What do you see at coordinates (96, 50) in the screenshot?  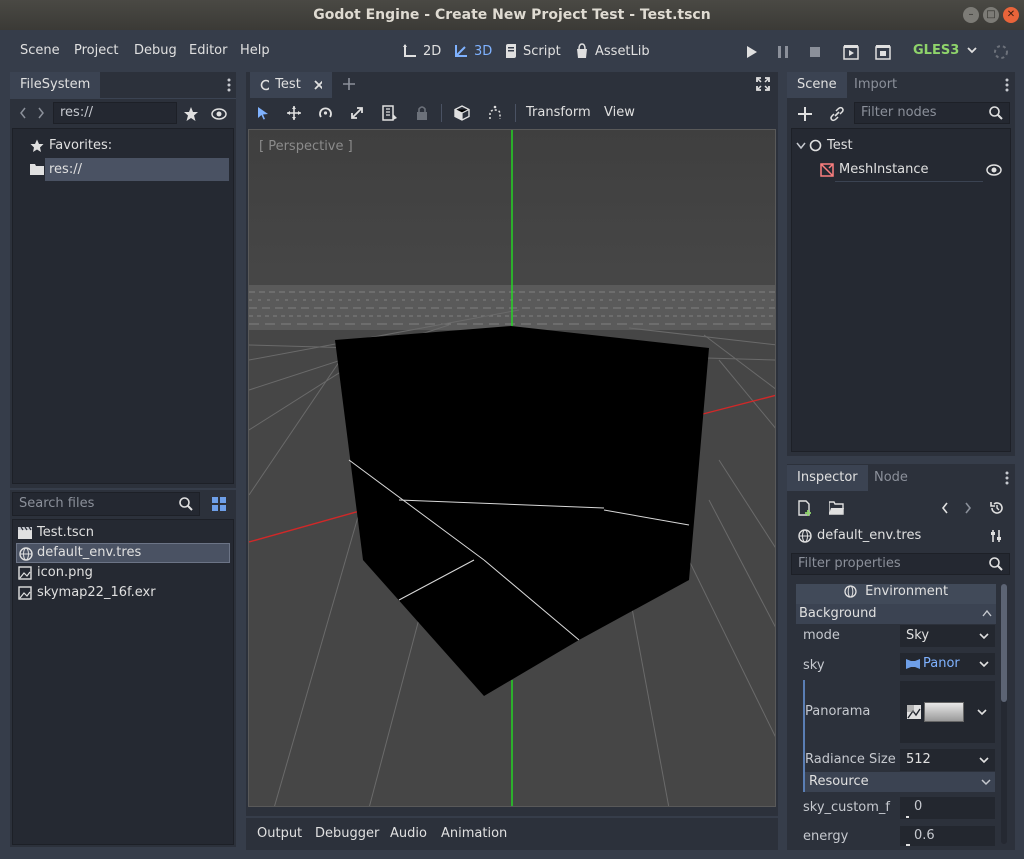 I see `menu-project: Project` at bounding box center [96, 50].